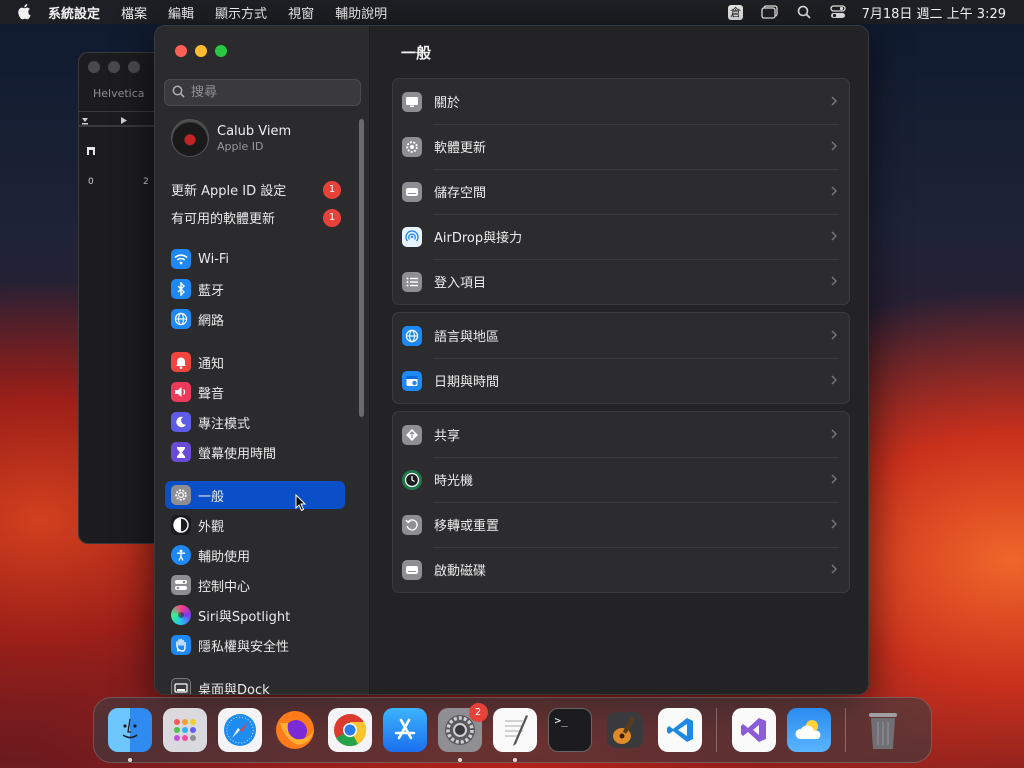 Image resolution: width=1024 pixels, height=768 pixels. Describe the element at coordinates (412, 524) in the screenshot. I see `reset-icon` at that location.